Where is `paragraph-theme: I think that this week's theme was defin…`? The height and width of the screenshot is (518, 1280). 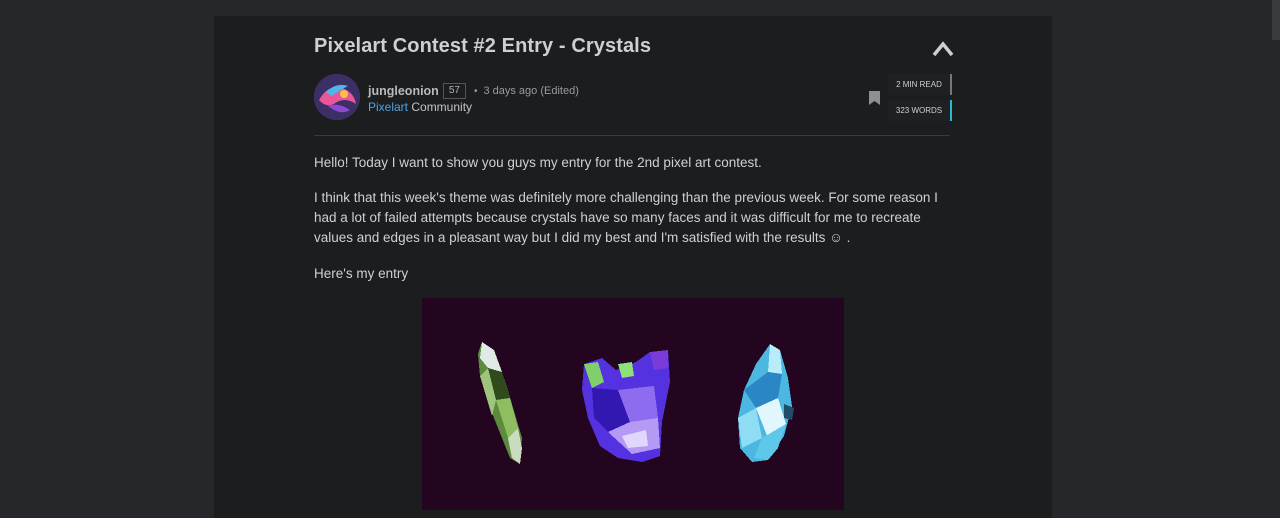 paragraph-theme: I think that this week's theme was defin… is located at coordinates (626, 217).